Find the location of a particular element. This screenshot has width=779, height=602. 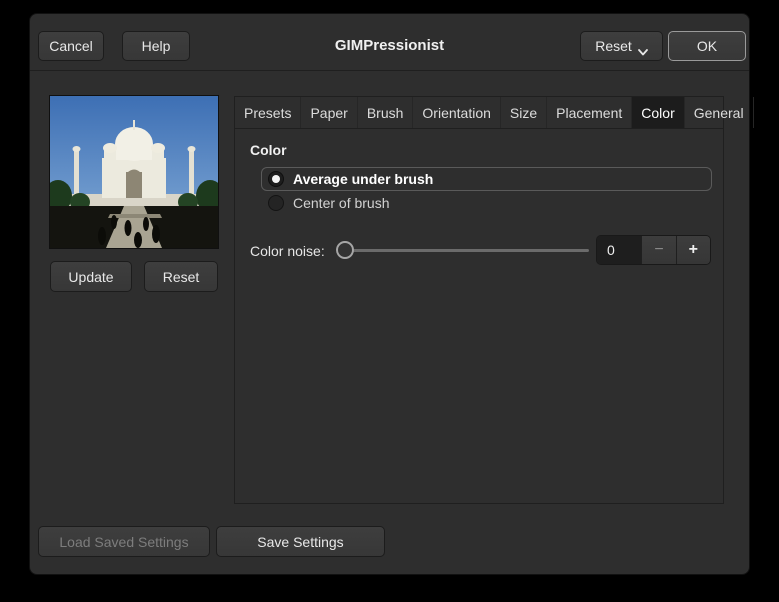

tab-general: General is located at coordinates (719, 112).